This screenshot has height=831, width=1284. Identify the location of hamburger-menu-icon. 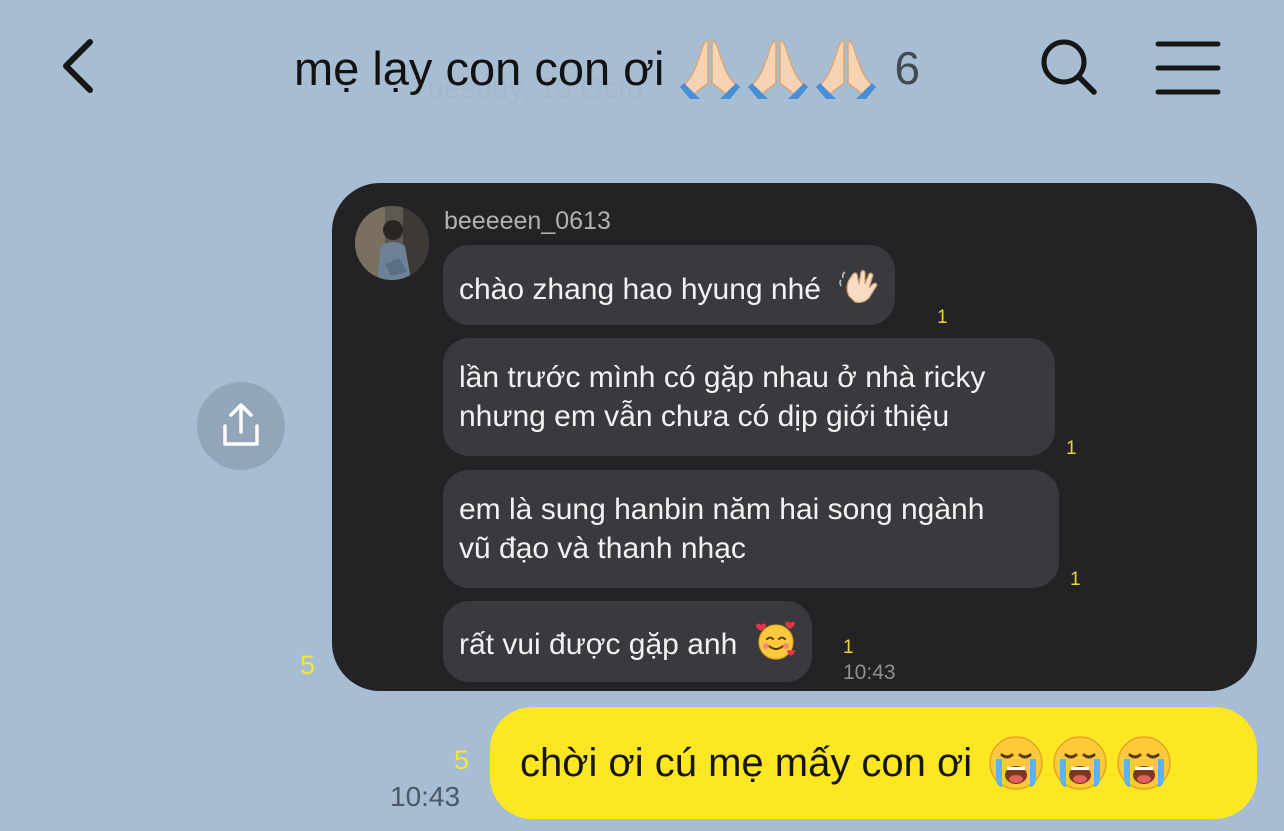
(1188, 68).